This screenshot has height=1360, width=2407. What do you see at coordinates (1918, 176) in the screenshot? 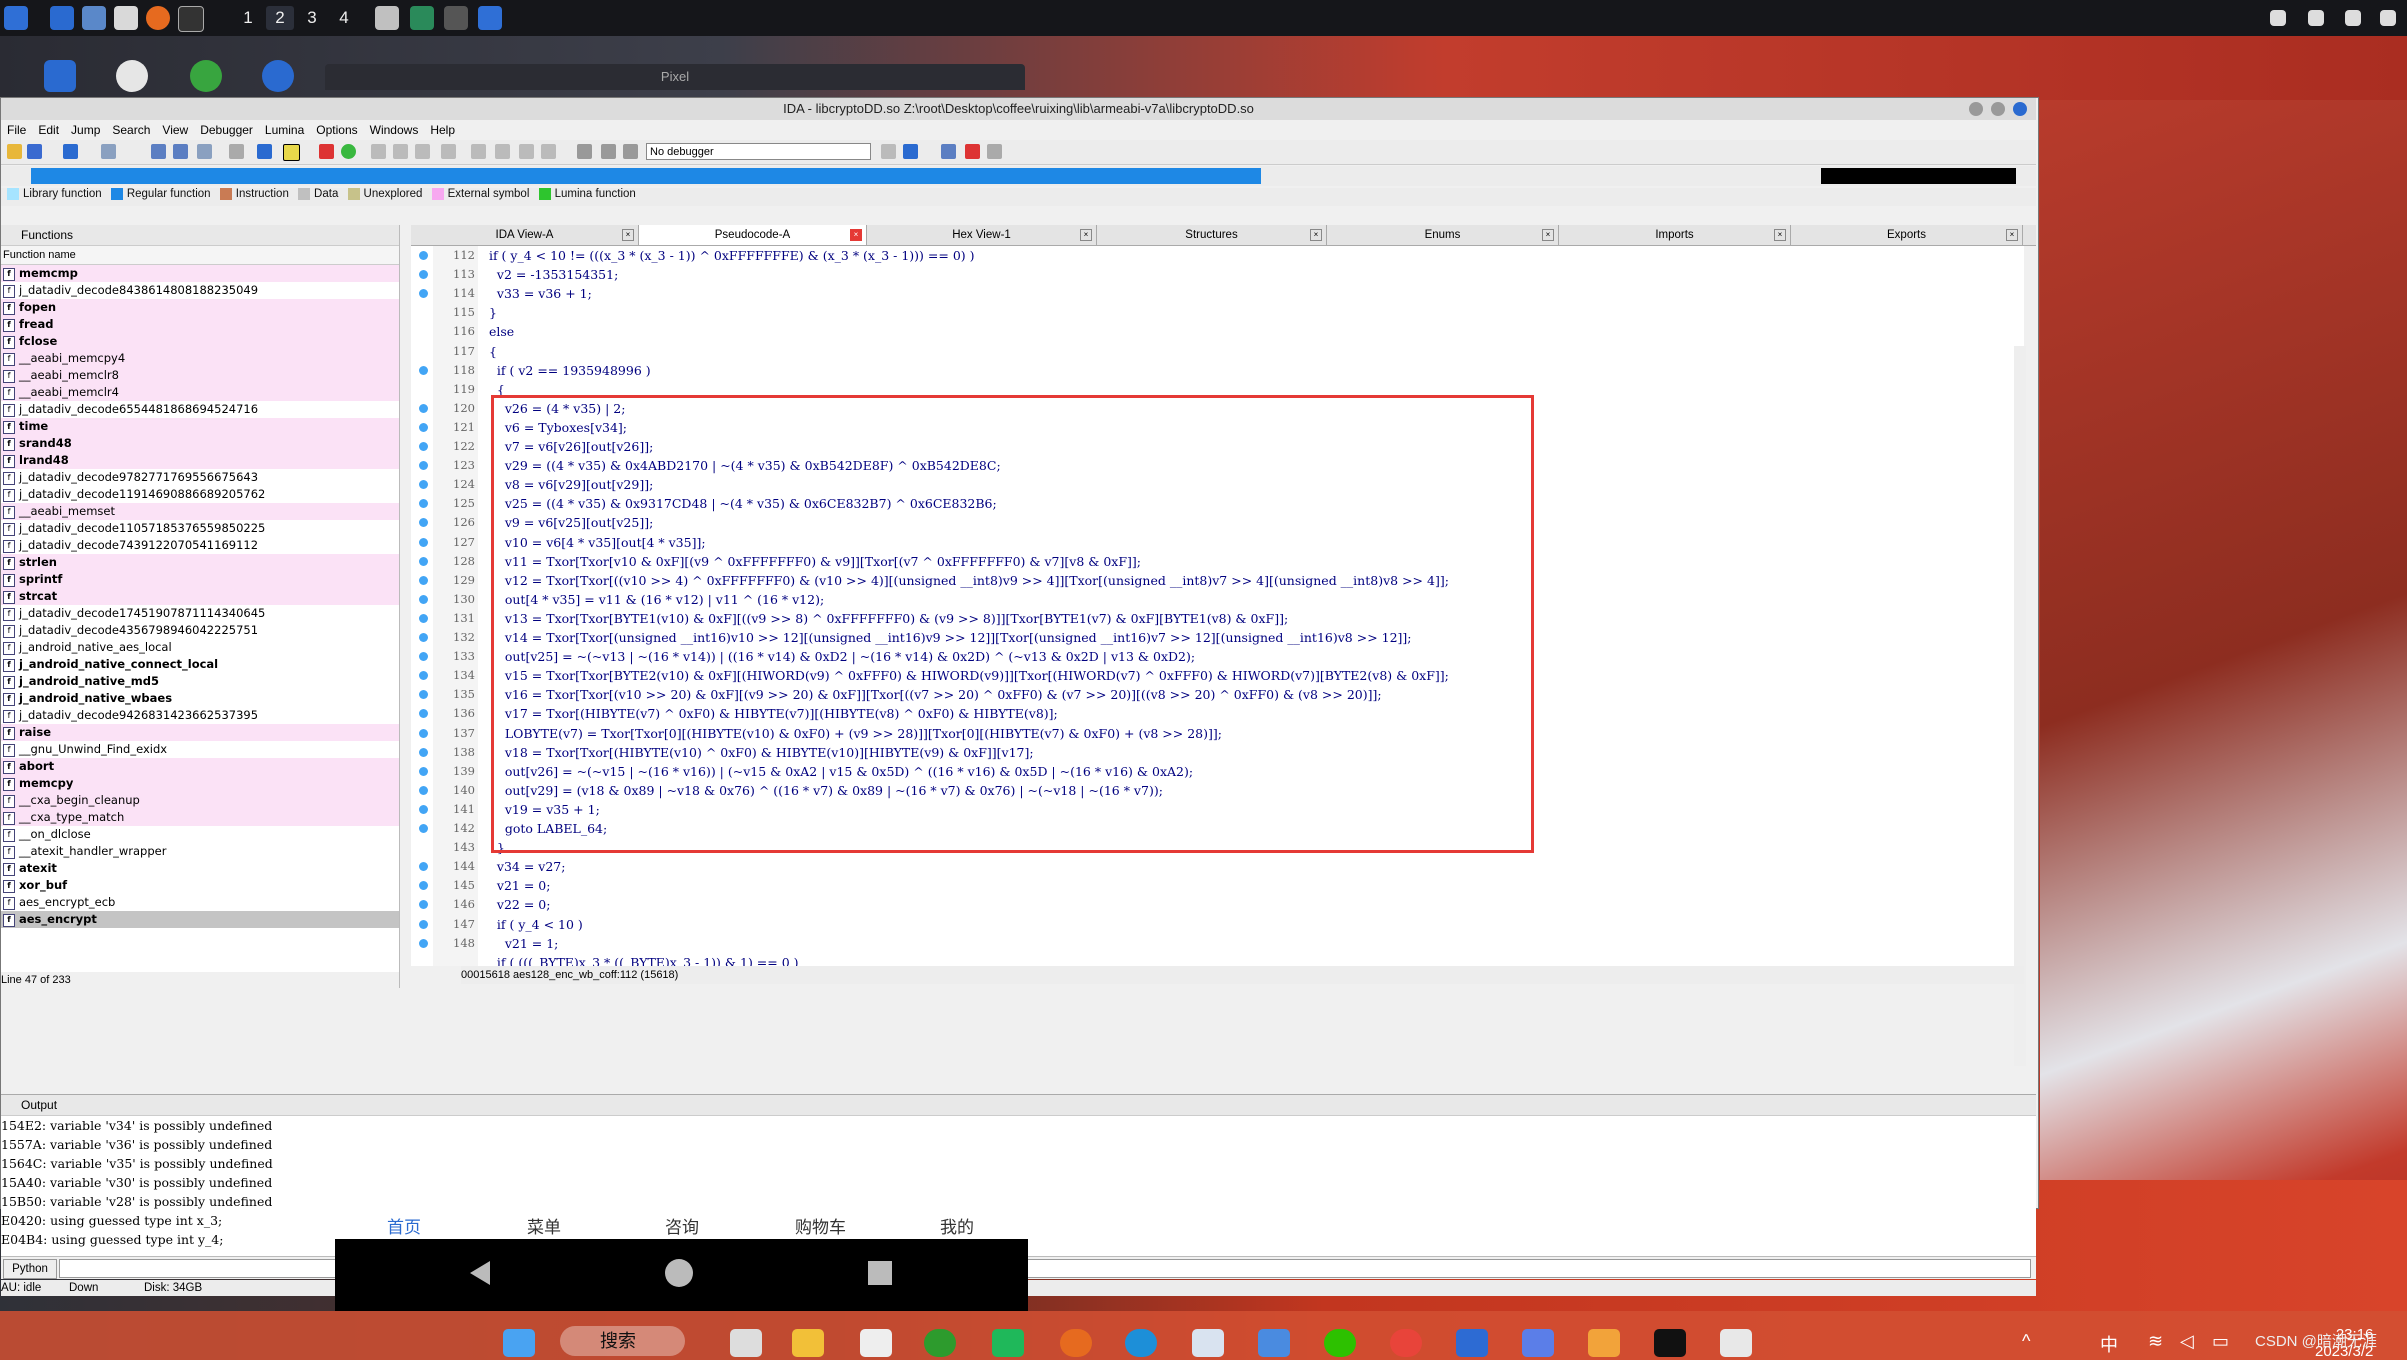
I see `navigation-band-data` at bounding box center [1918, 176].